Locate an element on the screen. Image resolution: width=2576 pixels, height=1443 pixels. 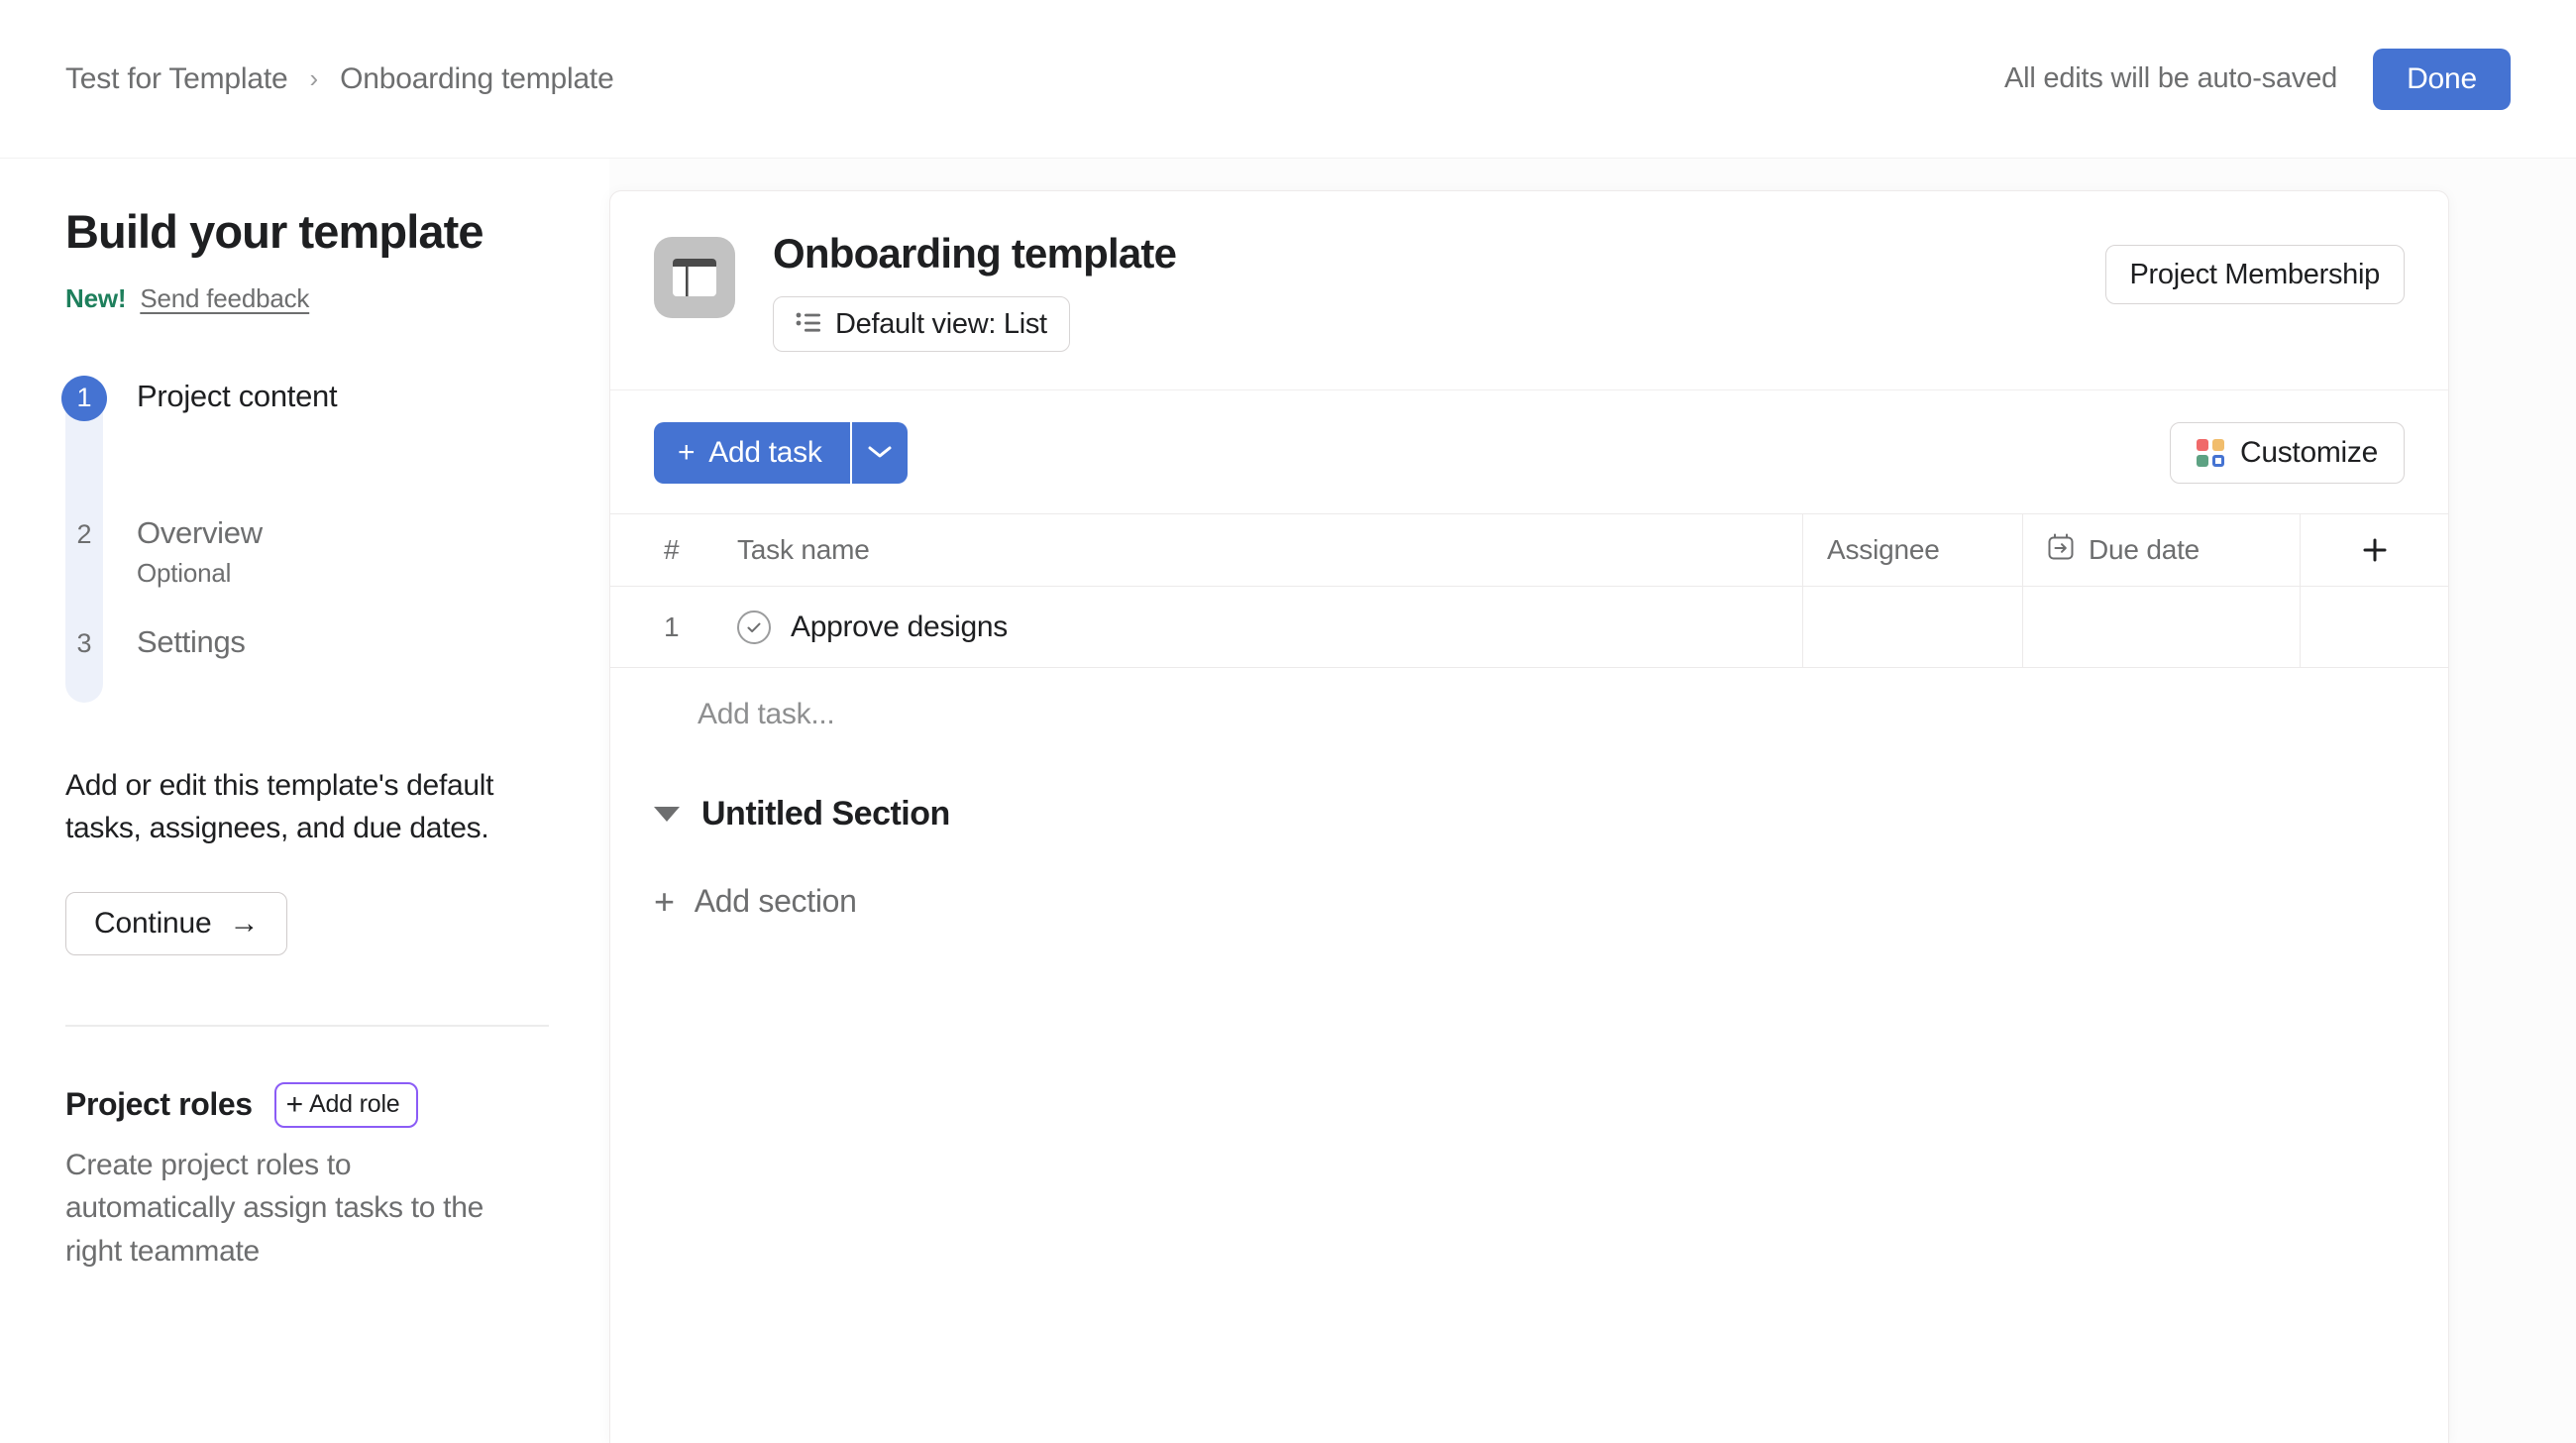
top-bar-actions: All edits will be auto-saved Done is located at coordinates (2257, 79).